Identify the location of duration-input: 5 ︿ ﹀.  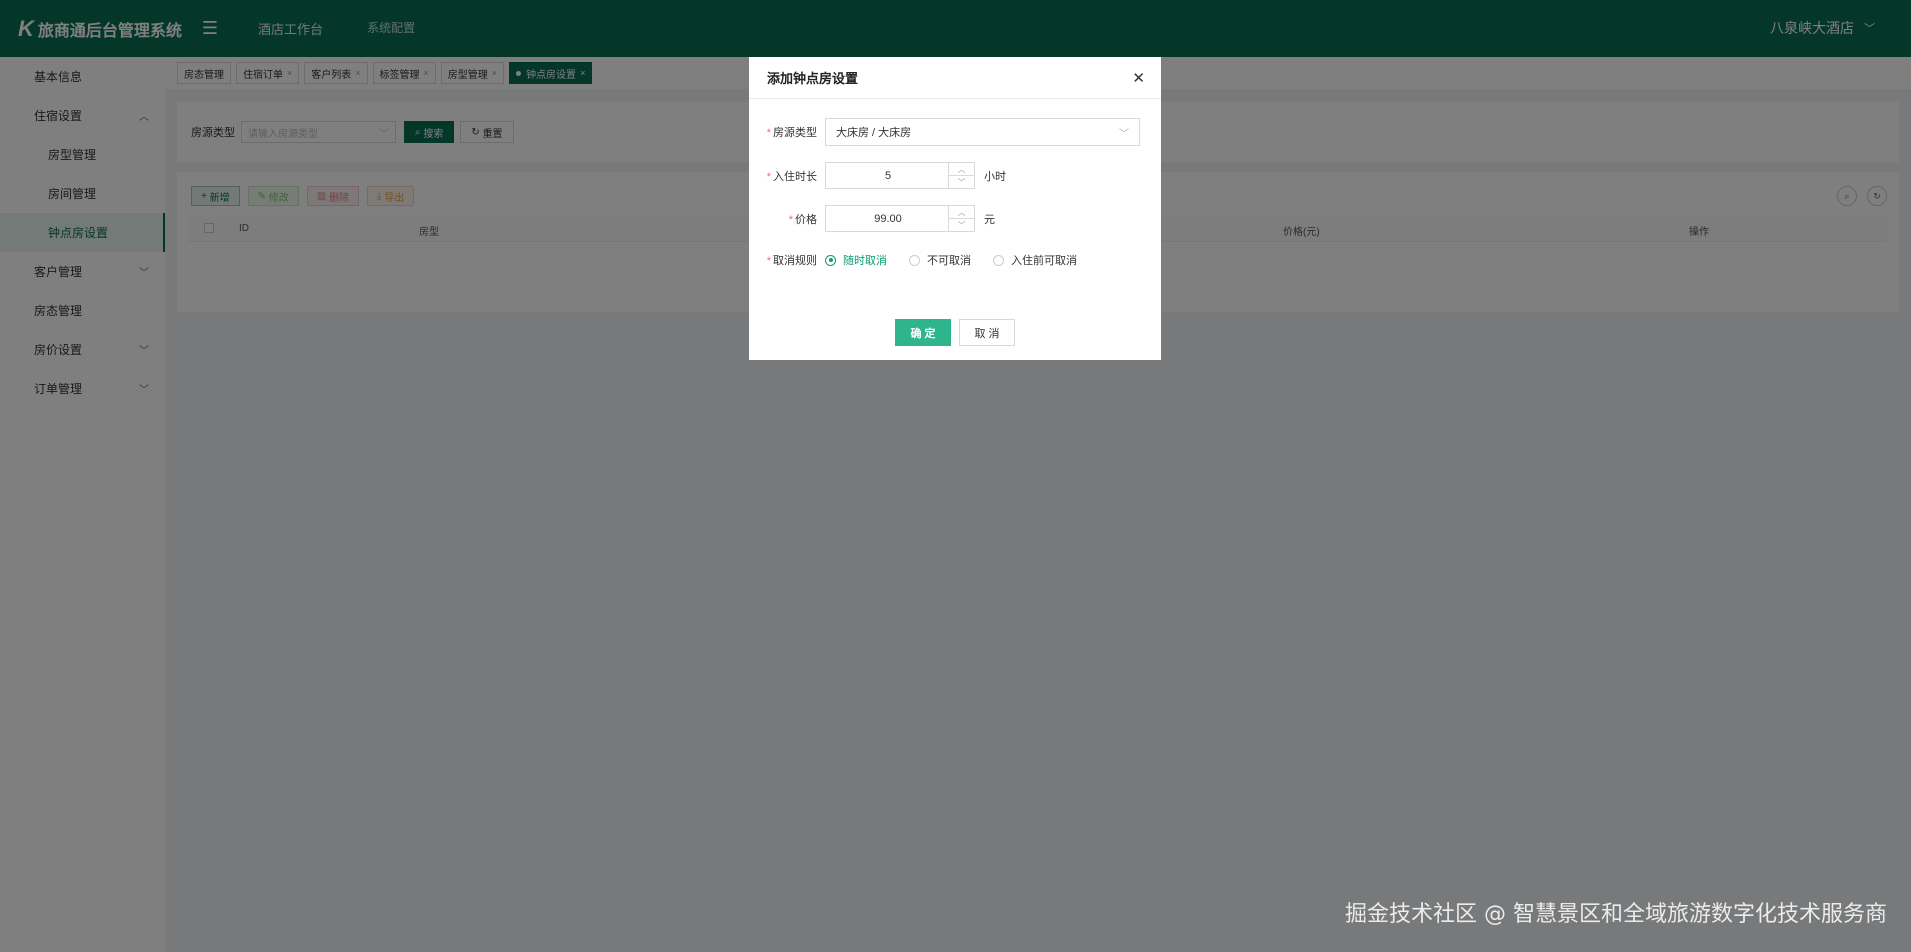
(900, 175).